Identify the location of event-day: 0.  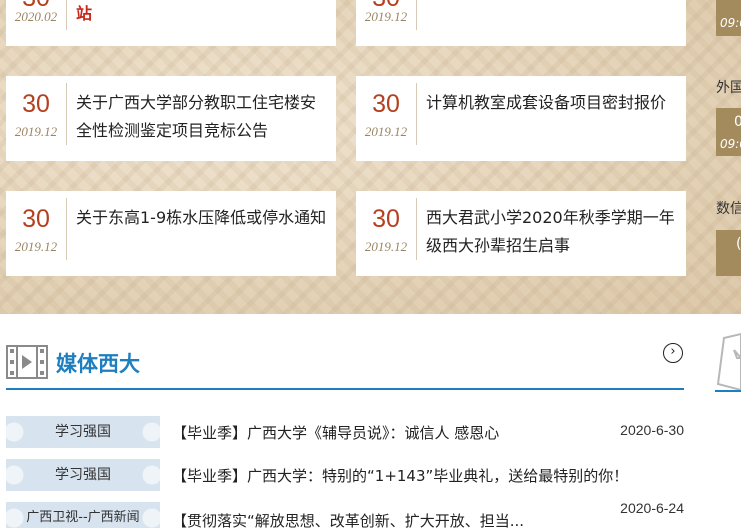
(737, 122).